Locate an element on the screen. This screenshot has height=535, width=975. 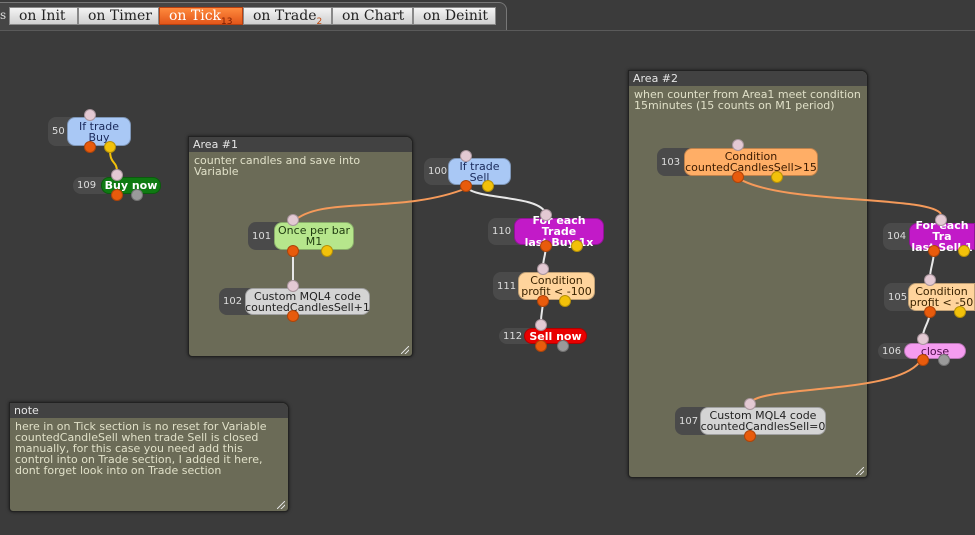
node-block: Condition profit < -100 is located at coordinates (556, 286).